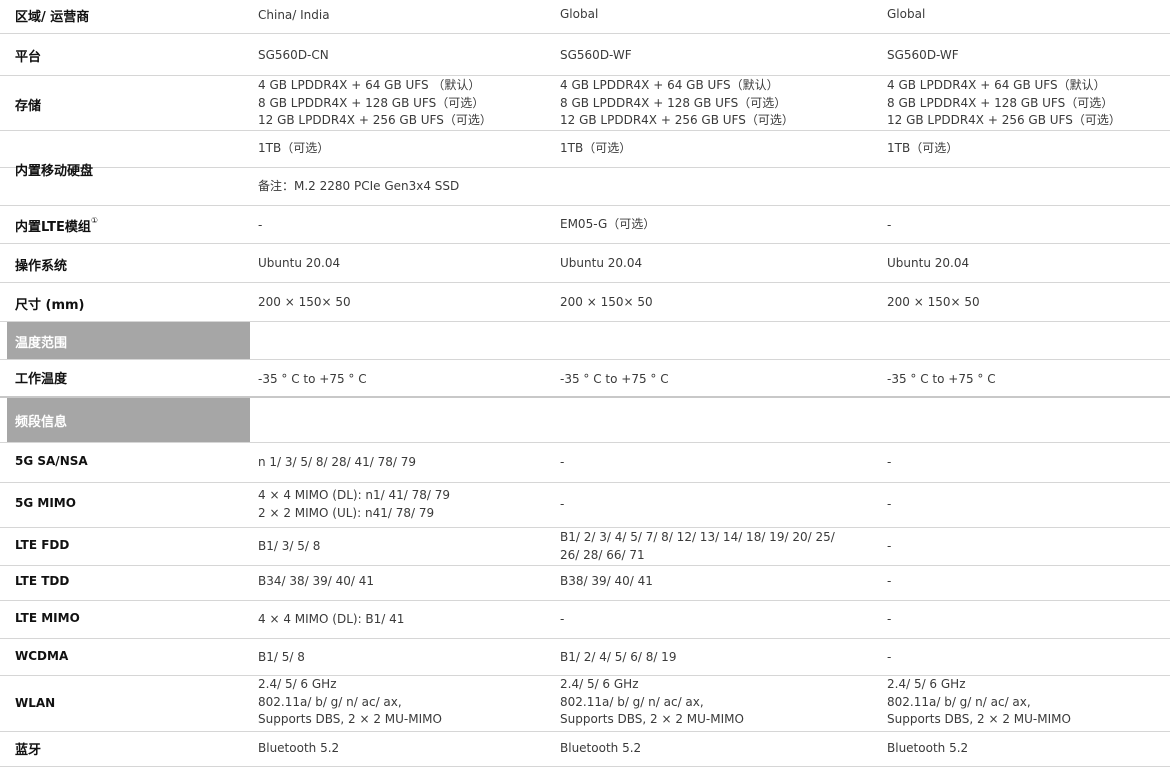 This screenshot has height=767, width=1170. Describe the element at coordinates (41, 422) in the screenshot. I see `section-header-label: 频段信息` at that location.